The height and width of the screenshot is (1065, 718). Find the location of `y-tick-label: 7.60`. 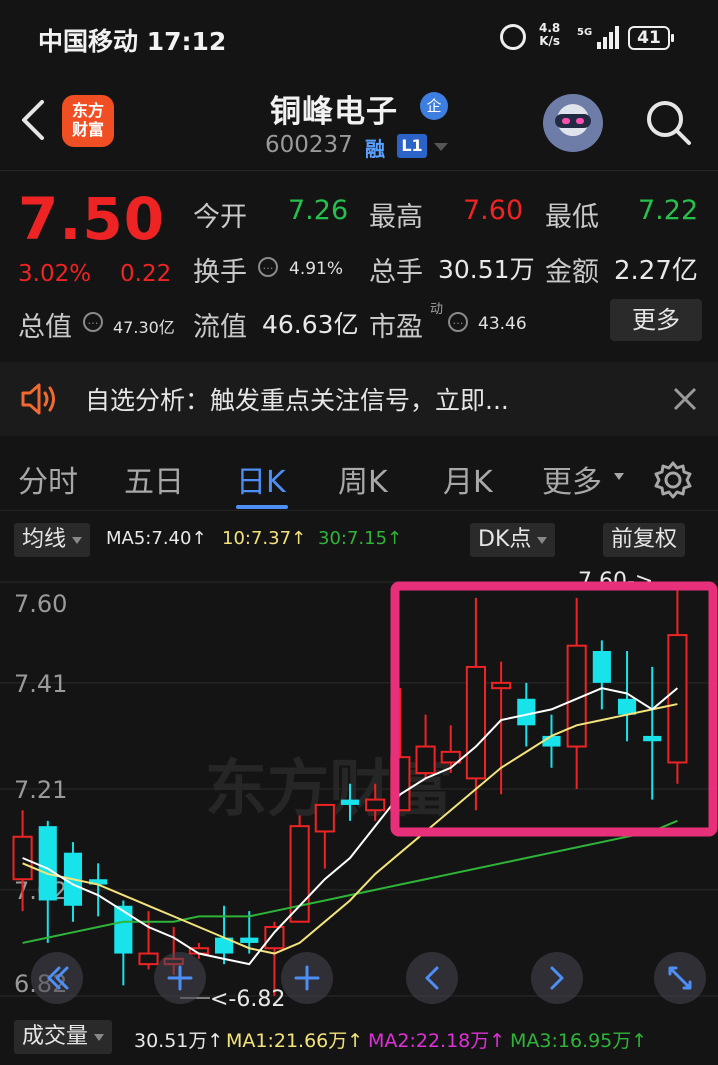

y-tick-label: 7.60 is located at coordinates (40, 604).